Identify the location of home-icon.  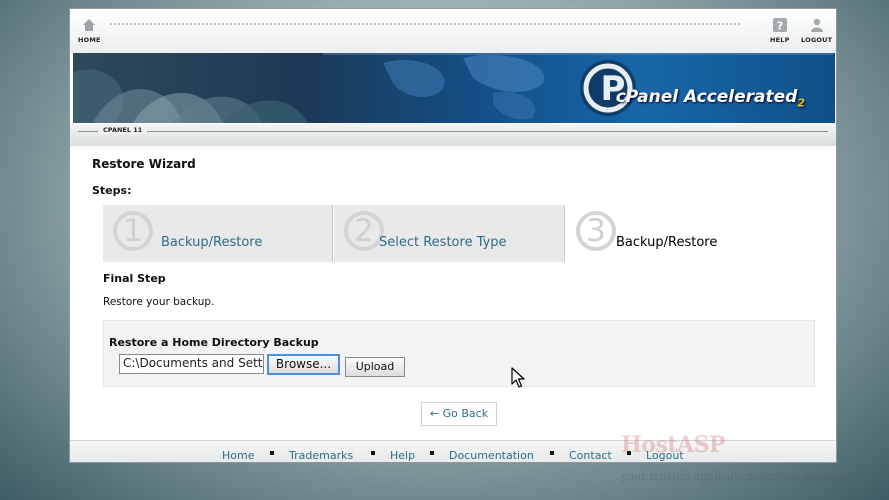
(89, 25).